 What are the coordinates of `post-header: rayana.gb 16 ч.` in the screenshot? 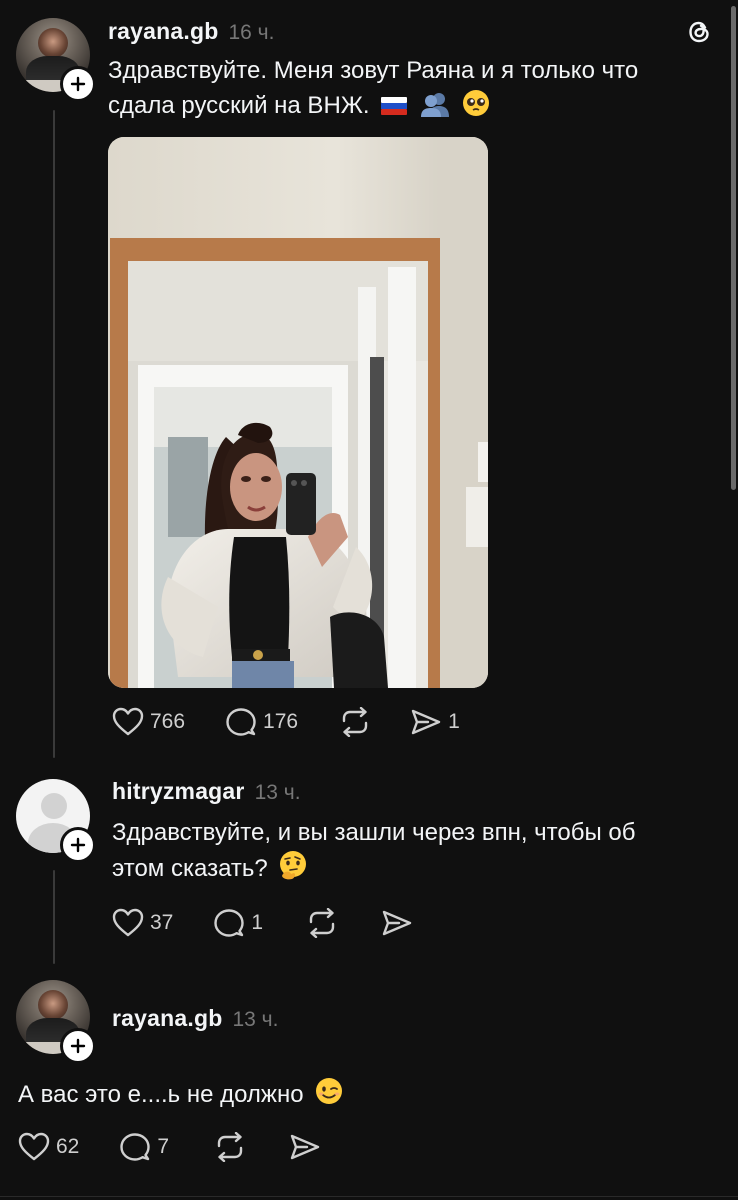 It's located at (191, 31).